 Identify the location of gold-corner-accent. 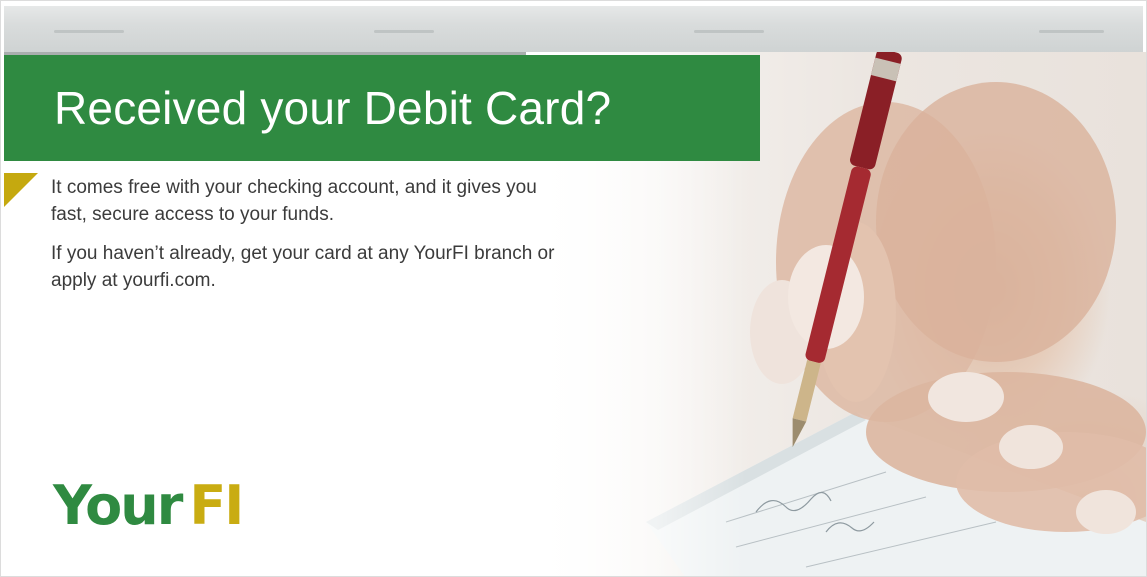
(21, 190).